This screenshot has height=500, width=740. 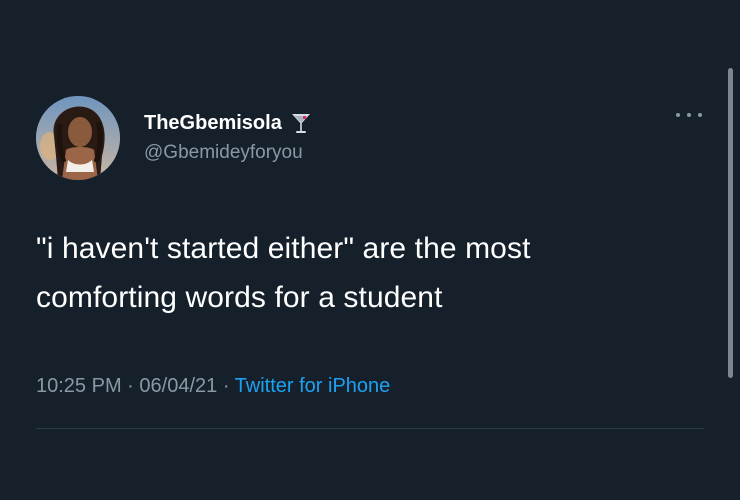 I want to click on author-handle: @Gbemideyforyou, so click(x=223, y=153).